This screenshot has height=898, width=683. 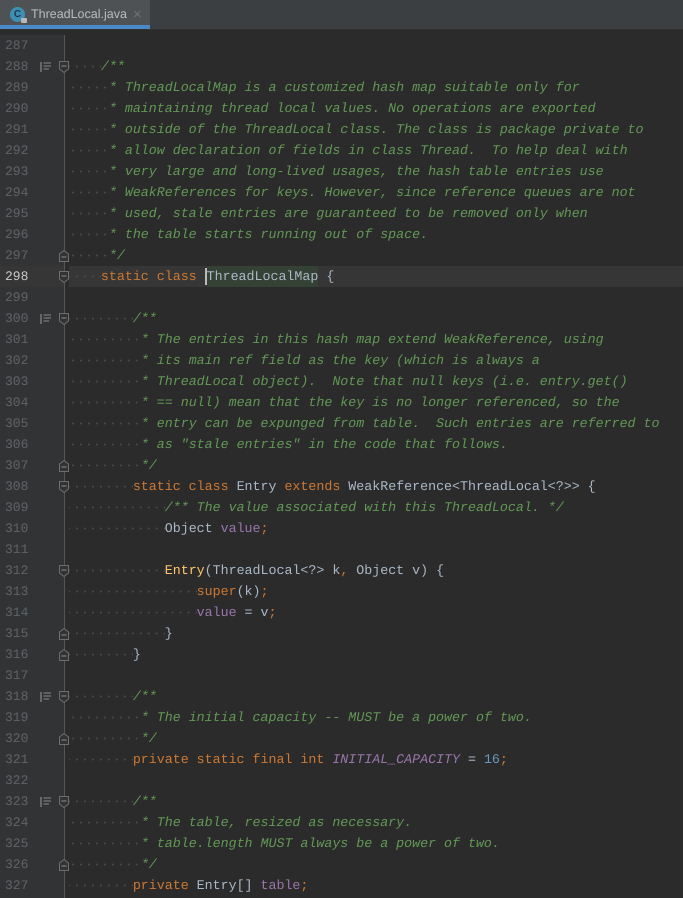 What do you see at coordinates (240, 822) in the screenshot?
I see `code-line: * The table, resized as necessary.` at bounding box center [240, 822].